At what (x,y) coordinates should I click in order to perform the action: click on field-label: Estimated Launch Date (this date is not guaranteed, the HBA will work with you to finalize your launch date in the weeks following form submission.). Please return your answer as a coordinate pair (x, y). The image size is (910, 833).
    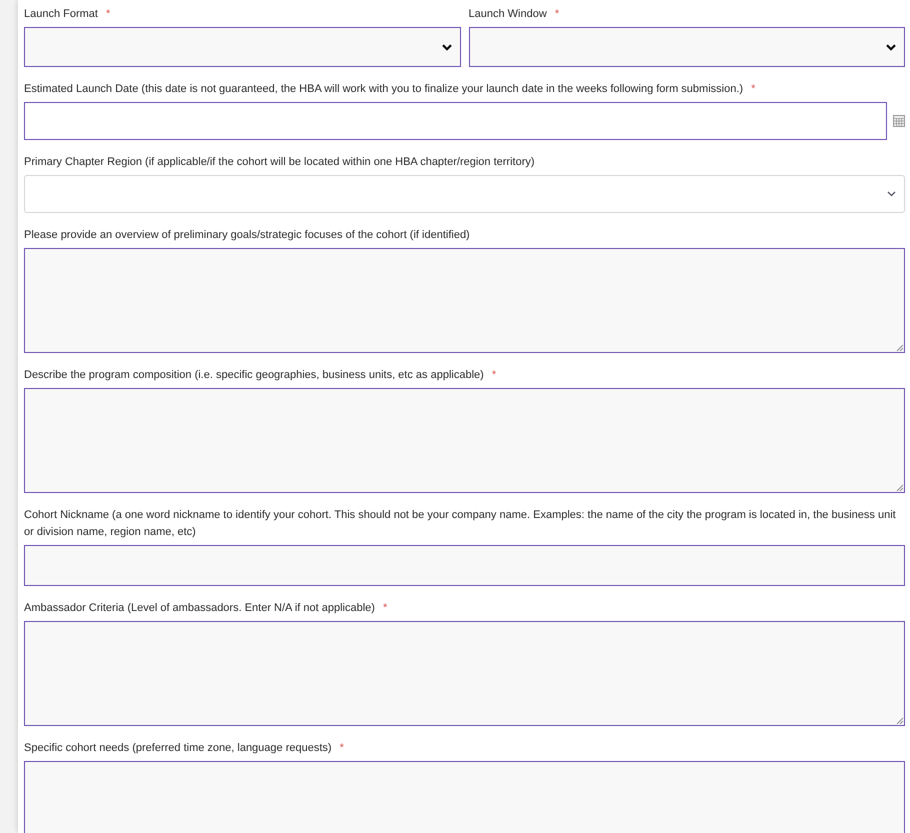
    Looking at the image, I should click on (384, 89).